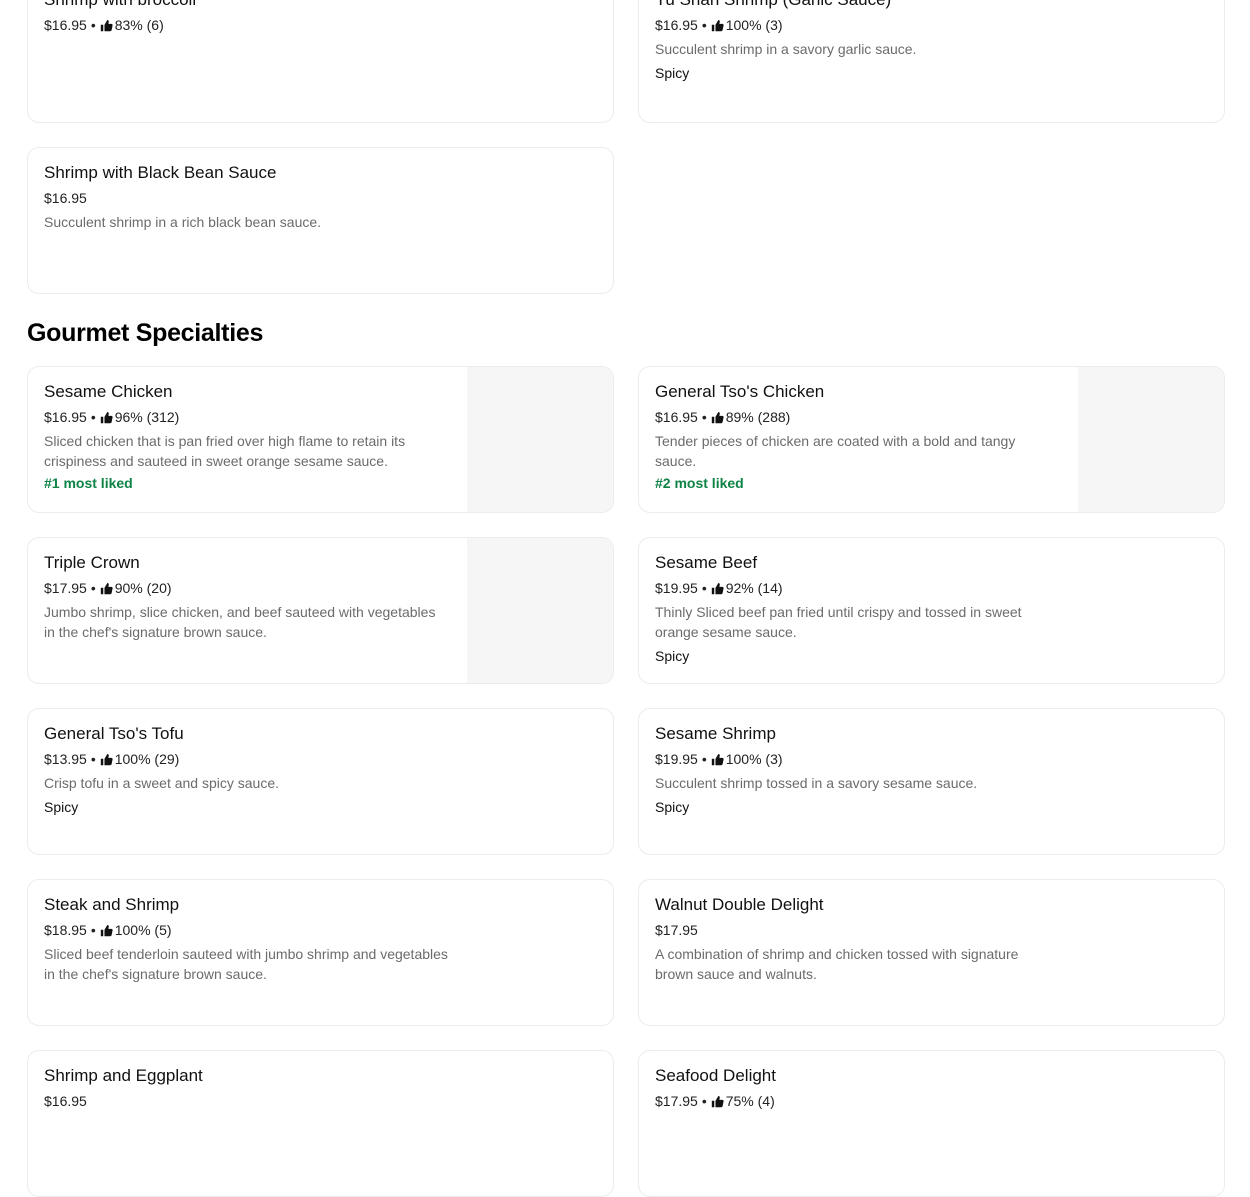  Describe the element at coordinates (147, 759) in the screenshot. I see `item-rating: 100% (29)` at that location.